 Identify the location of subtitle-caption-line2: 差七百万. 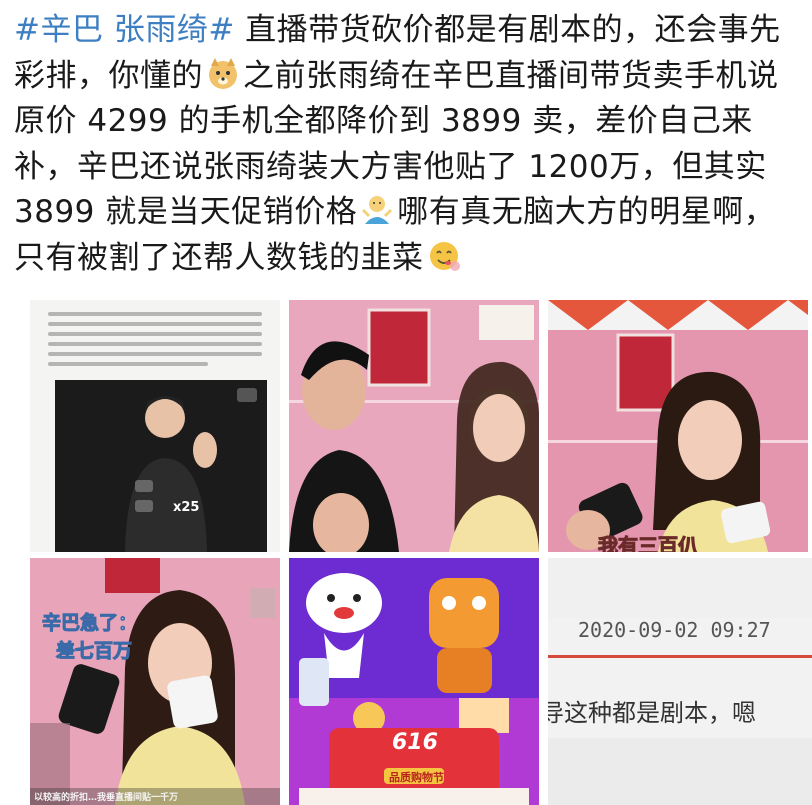
(94, 651).